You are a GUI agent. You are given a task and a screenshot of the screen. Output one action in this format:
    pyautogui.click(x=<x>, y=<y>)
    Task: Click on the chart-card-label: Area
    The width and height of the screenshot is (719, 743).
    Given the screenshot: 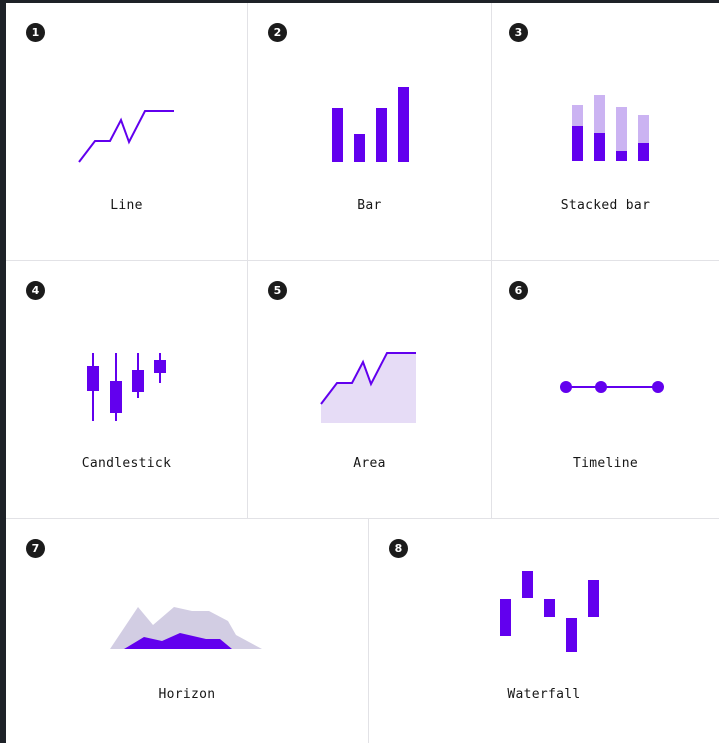 What is the action you would take?
    pyautogui.click(x=369, y=463)
    